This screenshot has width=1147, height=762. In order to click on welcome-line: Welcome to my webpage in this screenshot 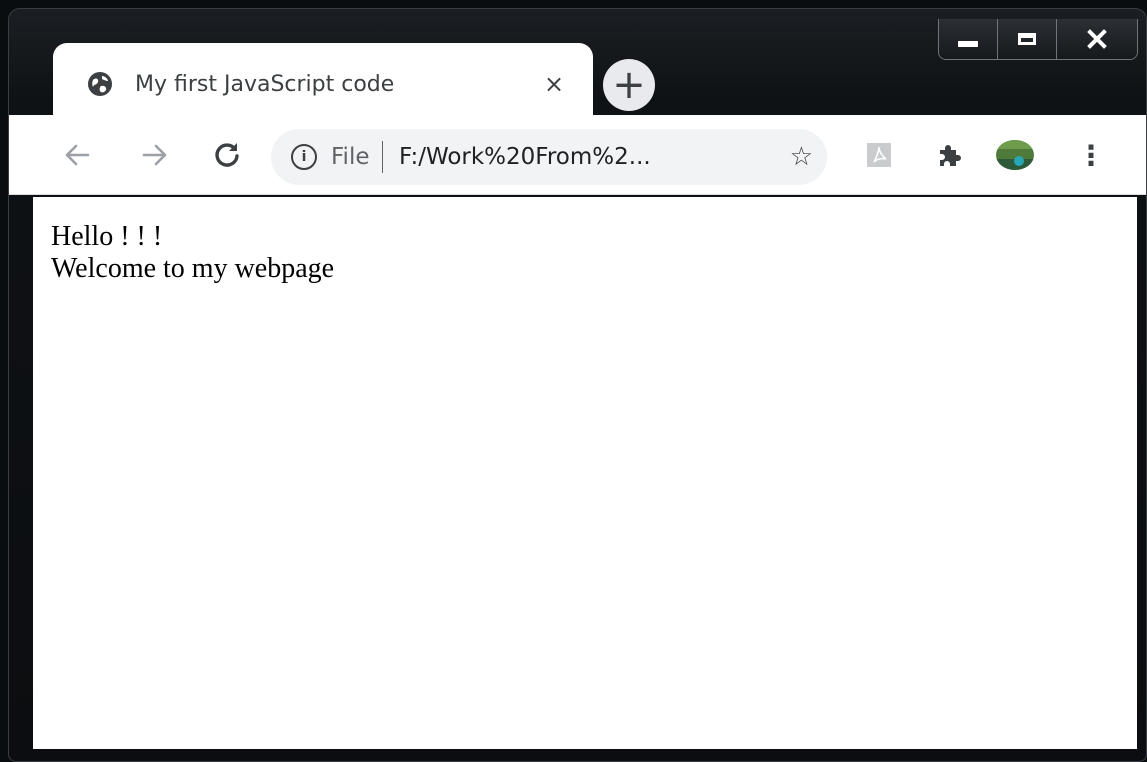, I will do `click(193, 268)`.